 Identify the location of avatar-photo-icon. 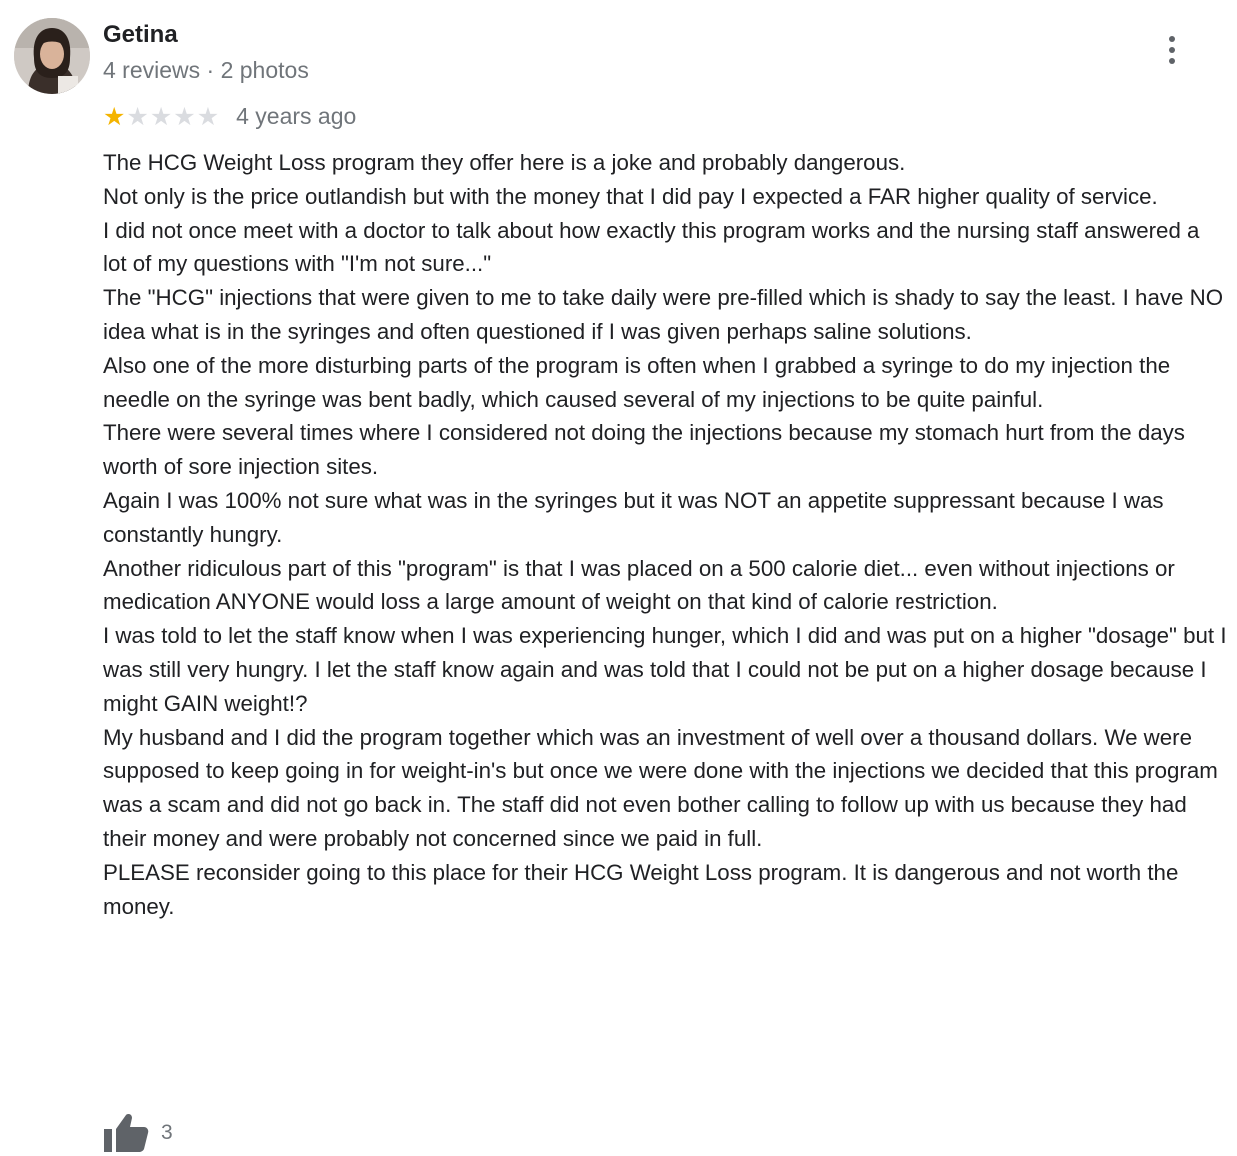
(52, 56).